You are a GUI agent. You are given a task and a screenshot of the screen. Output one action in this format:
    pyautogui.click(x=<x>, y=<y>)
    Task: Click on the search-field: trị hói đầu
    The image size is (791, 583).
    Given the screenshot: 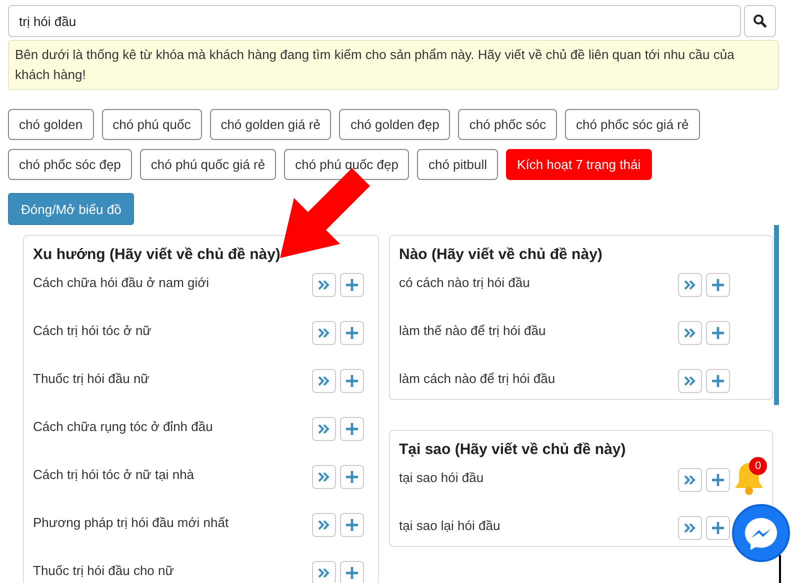 What is the action you would take?
    pyautogui.click(x=374, y=21)
    